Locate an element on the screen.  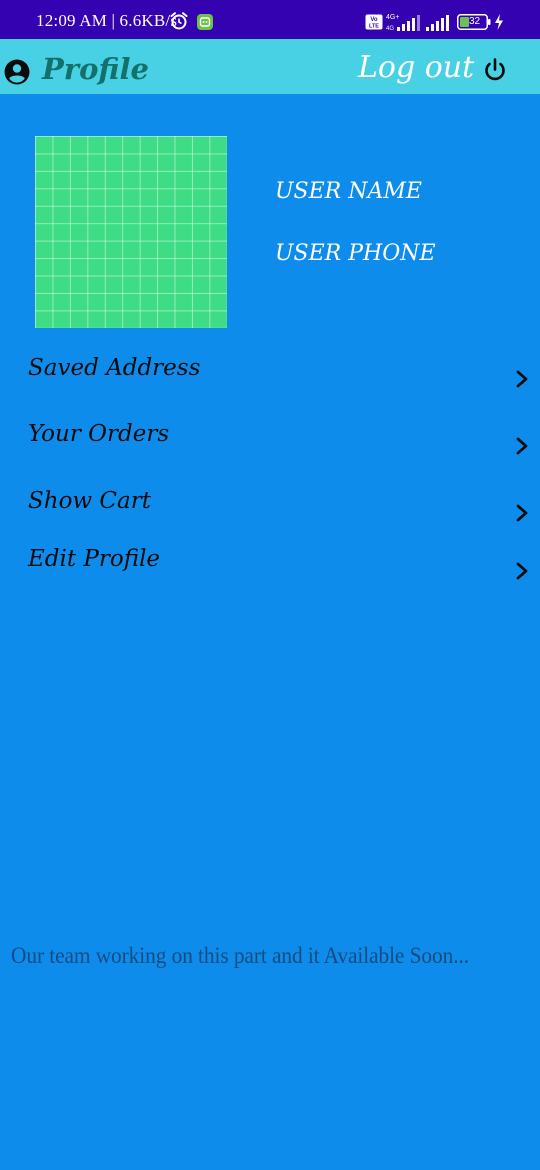
svg-text: 4G+ is located at coordinates (392, 17).